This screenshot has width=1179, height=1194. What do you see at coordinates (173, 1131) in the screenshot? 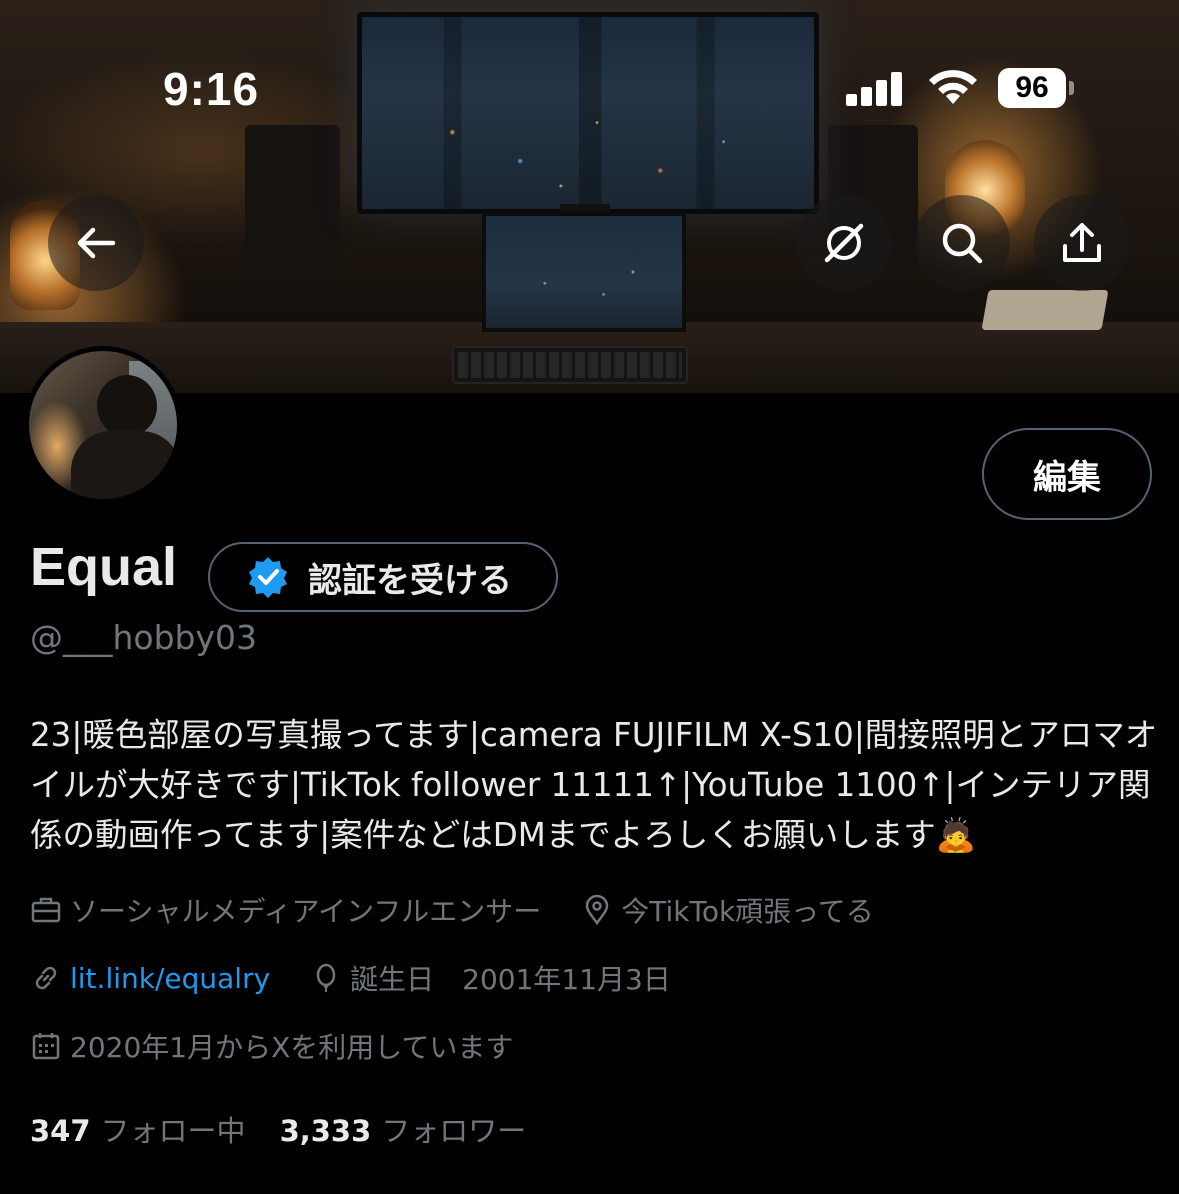
I see `following-label: フォロー中` at bounding box center [173, 1131].